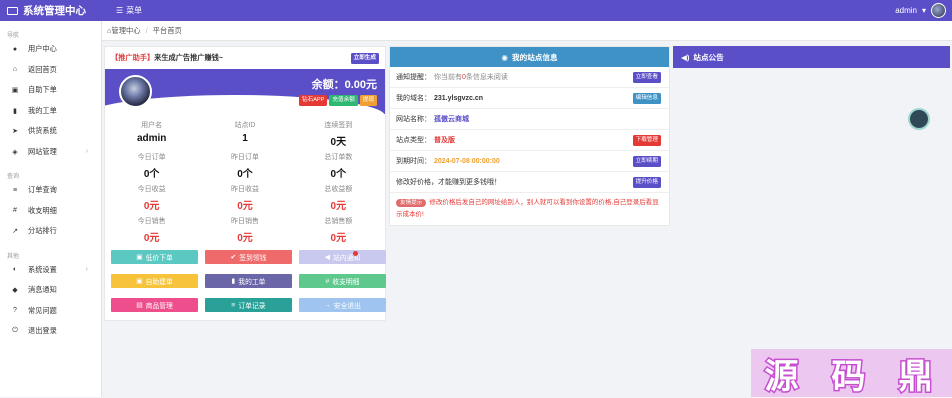  I want to click on cube-icon: ◈, so click(15, 152).